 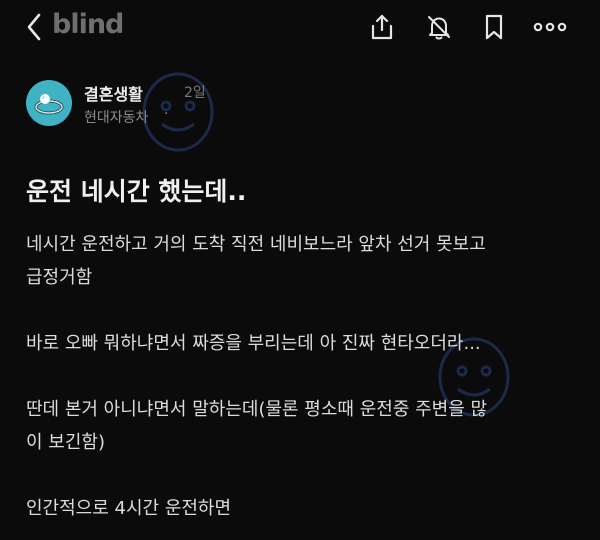 I want to click on post-title: 운전 네시간 했는데.., so click(x=136, y=191).